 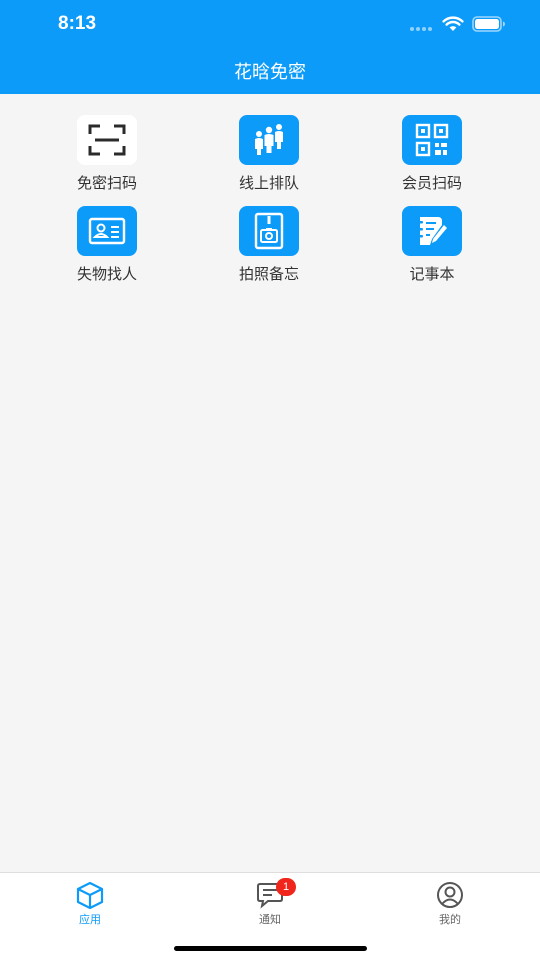 I want to click on app-item-queue: 线上排队, so click(x=269, y=155).